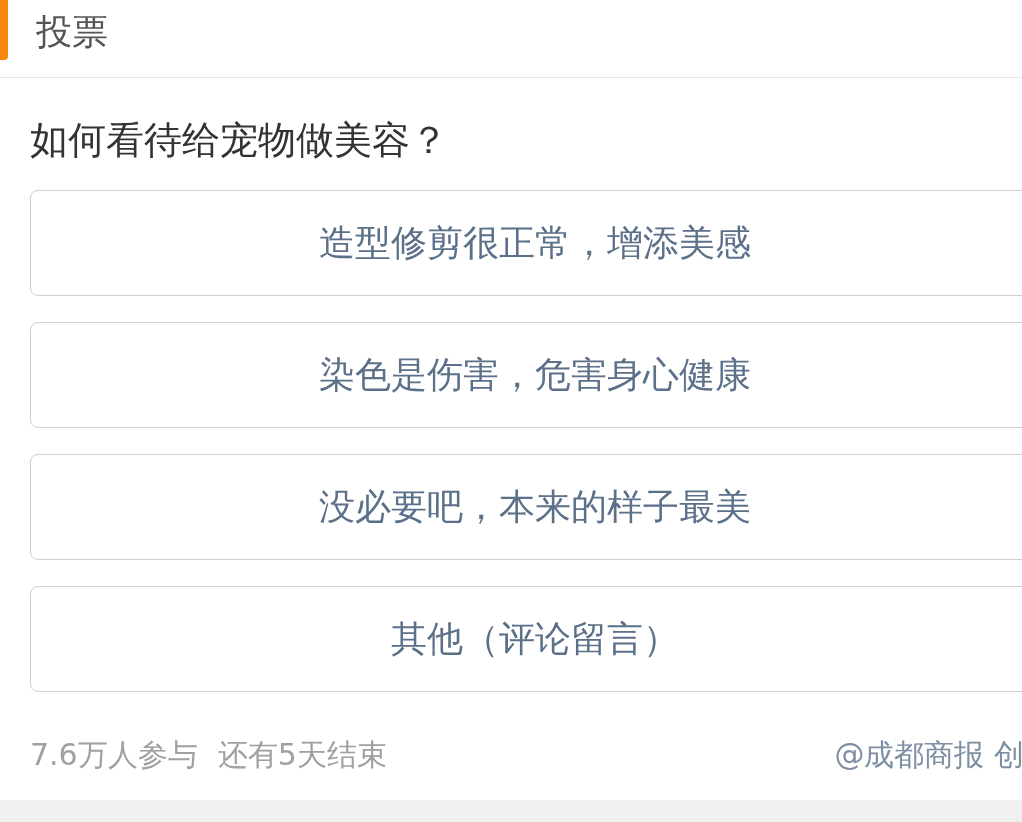 This screenshot has width=1022, height=822. What do you see at coordinates (4, 30) in the screenshot?
I see `accent-bar` at bounding box center [4, 30].